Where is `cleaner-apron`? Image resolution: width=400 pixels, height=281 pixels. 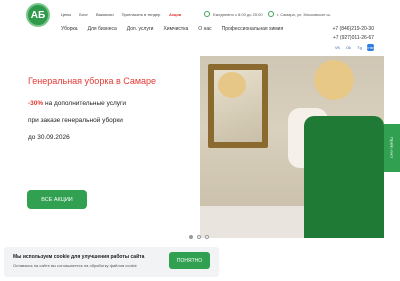 cleaner-apron is located at coordinates (344, 177).